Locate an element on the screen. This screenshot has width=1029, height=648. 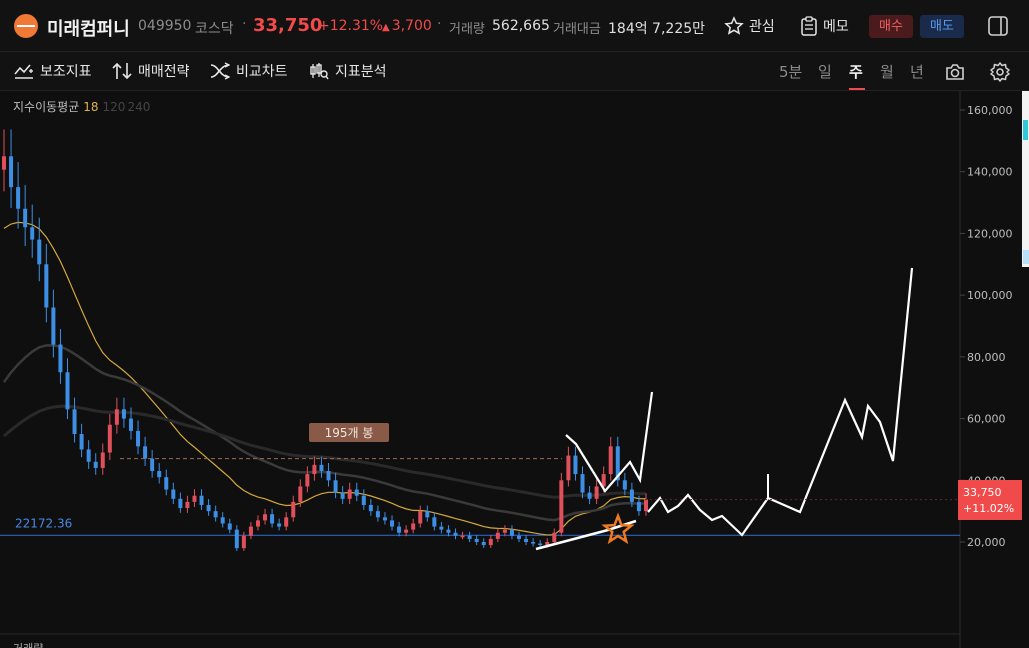
watch-button: 관심 is located at coordinates (749, 26).